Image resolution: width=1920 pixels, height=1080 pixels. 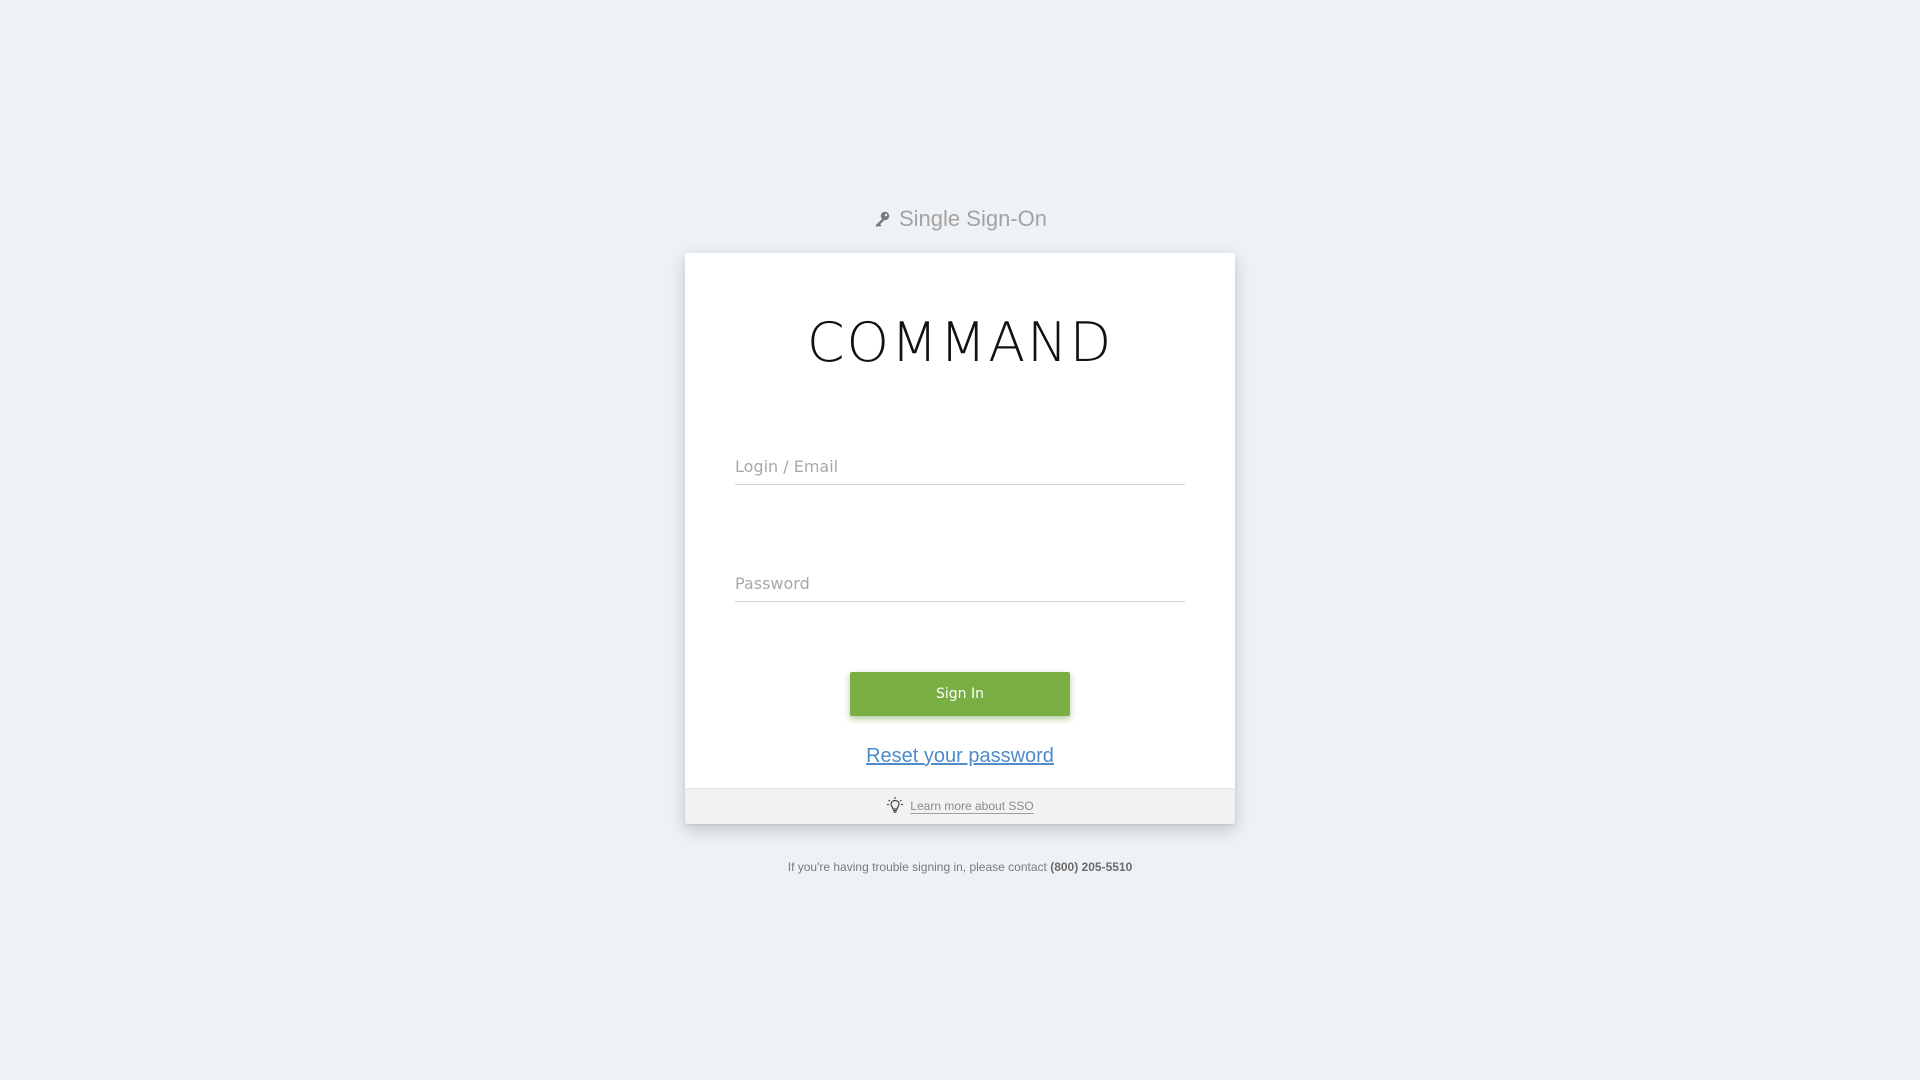 I want to click on key-icon, so click(x=882, y=216).